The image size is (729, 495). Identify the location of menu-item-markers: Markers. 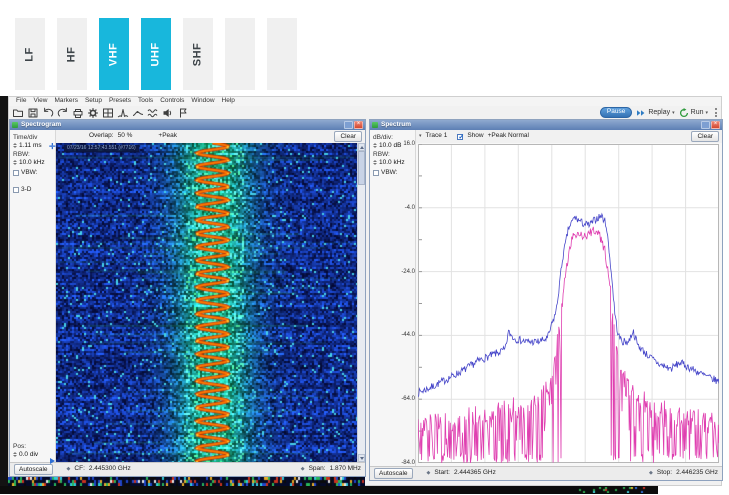
(65, 101).